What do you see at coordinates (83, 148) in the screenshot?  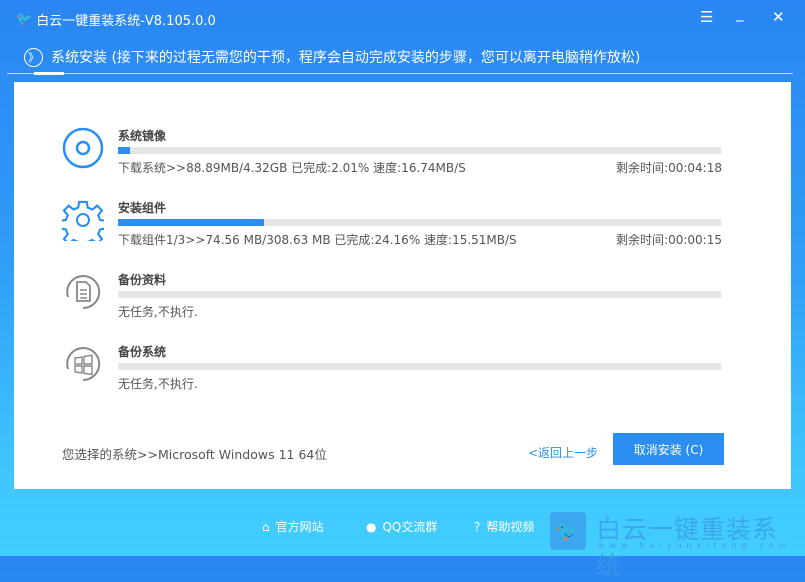 I see `disc-icon` at bounding box center [83, 148].